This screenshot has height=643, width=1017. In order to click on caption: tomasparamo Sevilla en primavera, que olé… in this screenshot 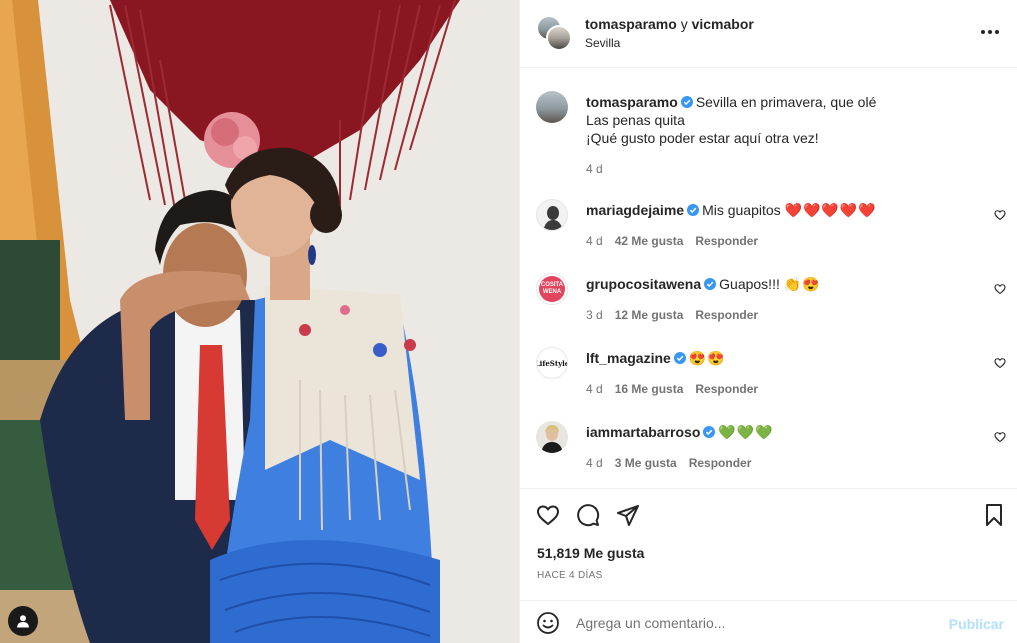, I will do `click(768, 134)`.